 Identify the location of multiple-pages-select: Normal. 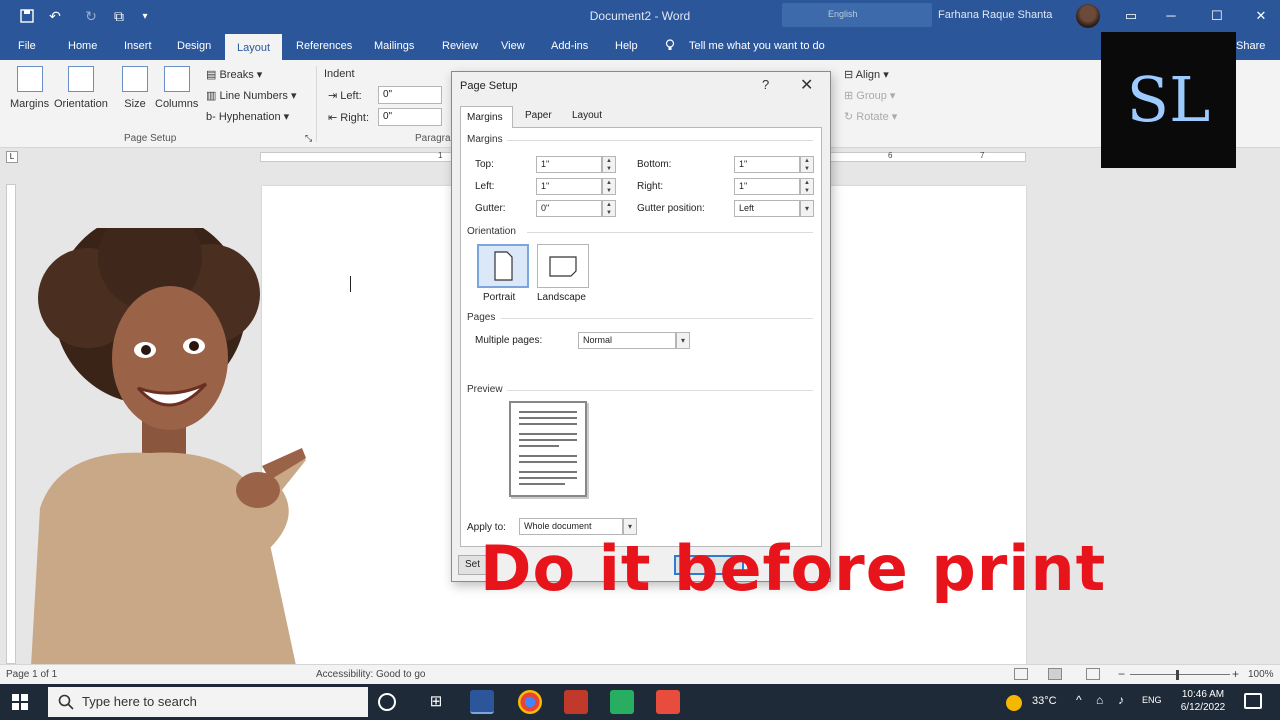
(627, 340).